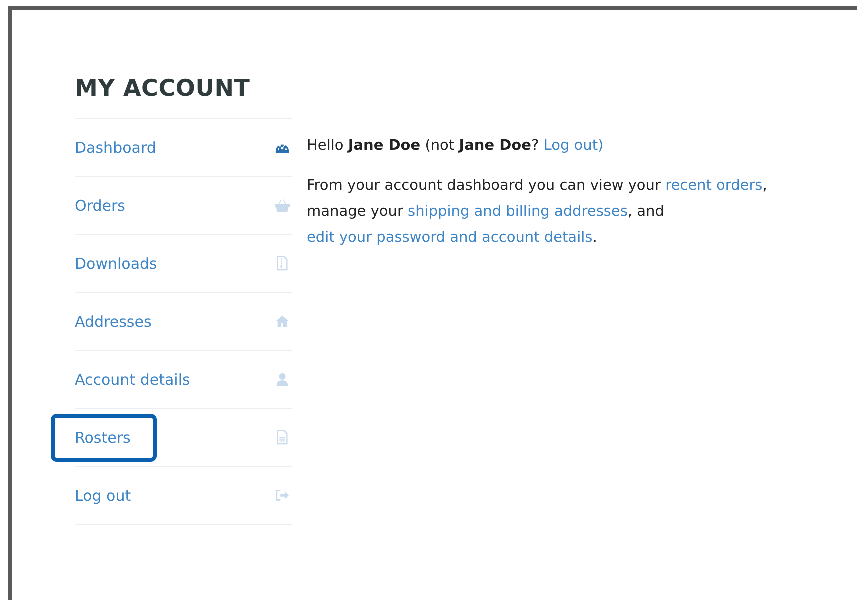 The image size is (857, 600). I want to click on greeting-text: Hello Jane Doe (not Jane Doe? Log out), so click(456, 146).